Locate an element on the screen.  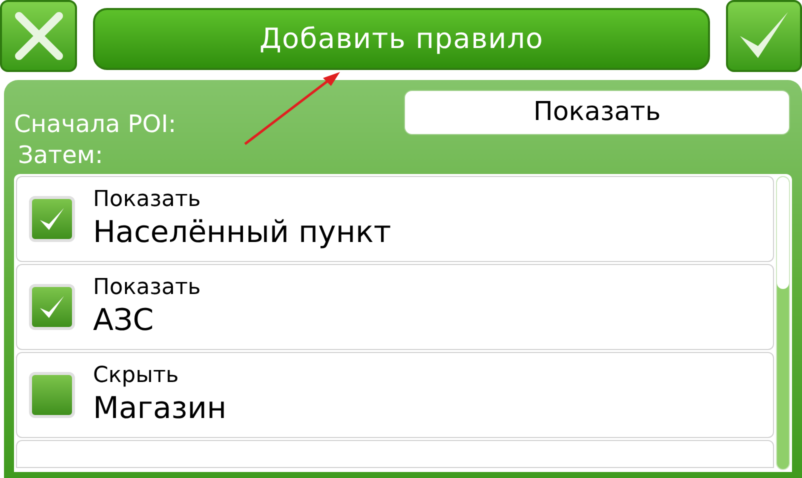
close-icon is located at coordinates (38, 36).